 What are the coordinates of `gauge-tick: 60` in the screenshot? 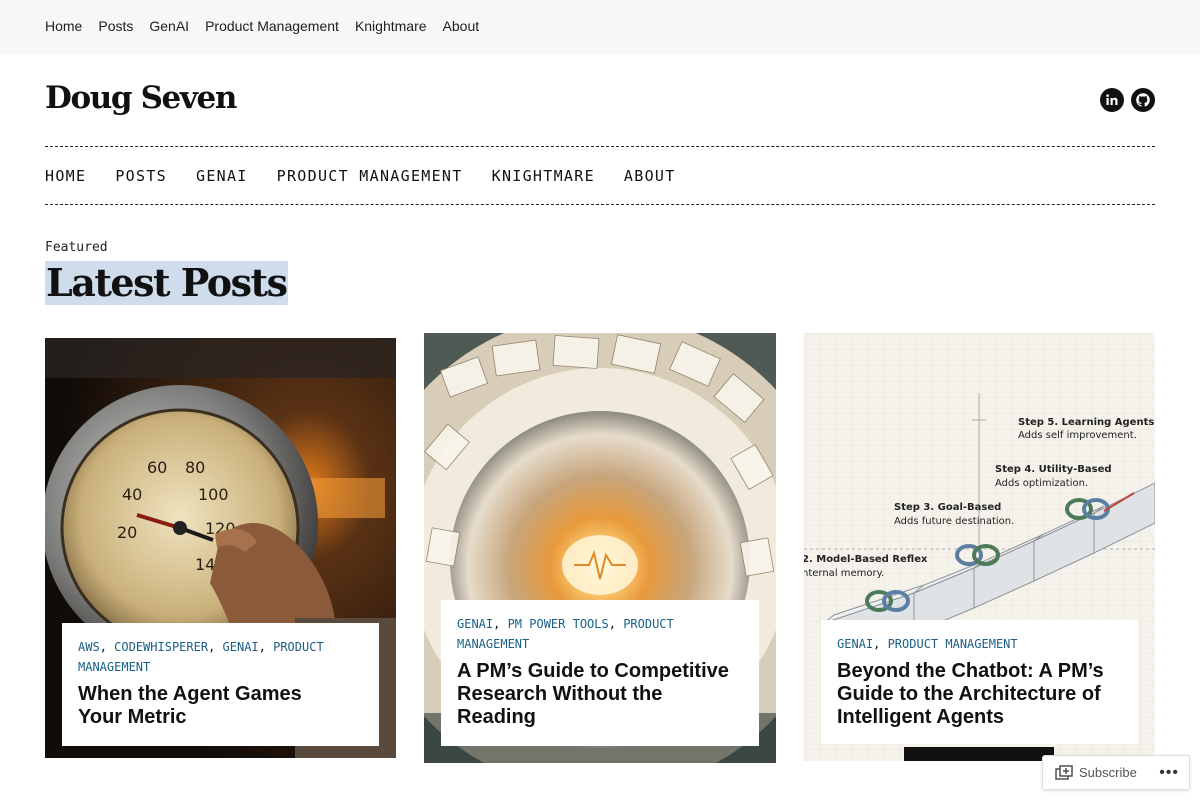 It's located at (157, 467).